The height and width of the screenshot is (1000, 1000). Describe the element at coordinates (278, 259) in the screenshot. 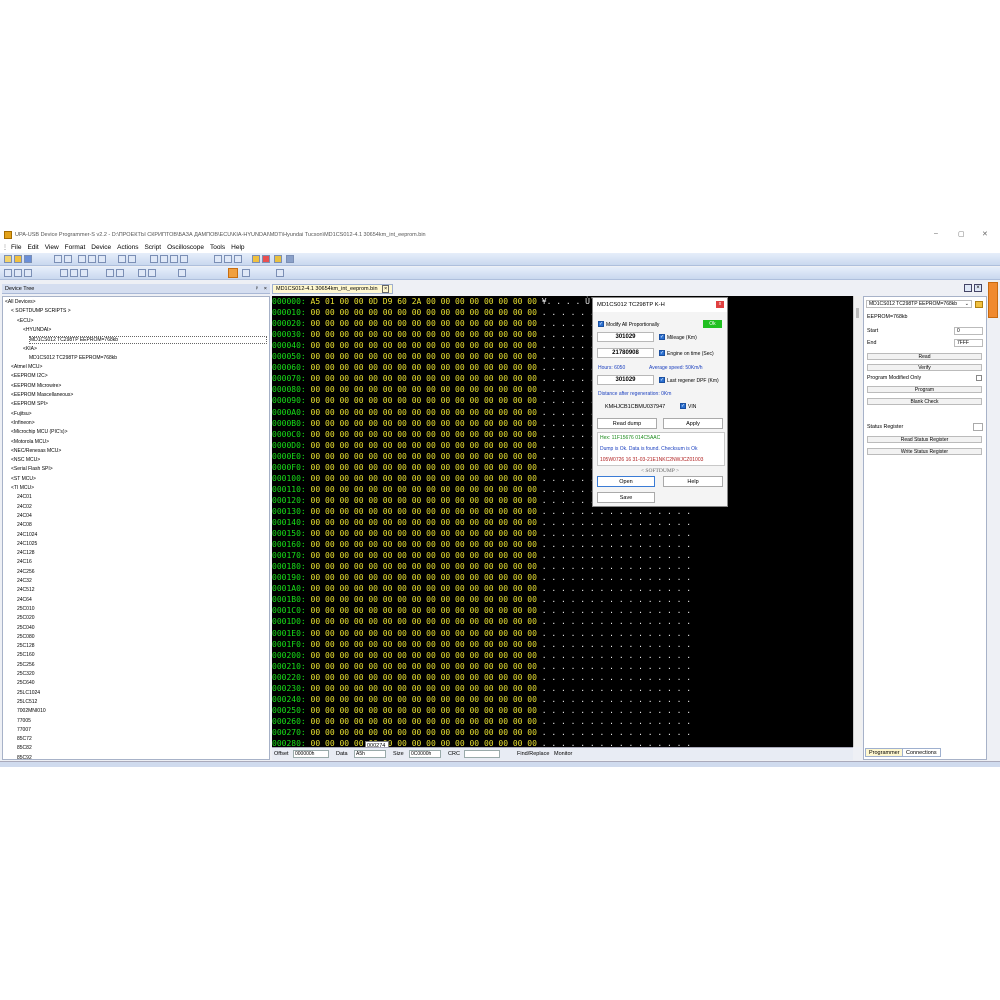

I see `oscilloscope-icon` at that location.